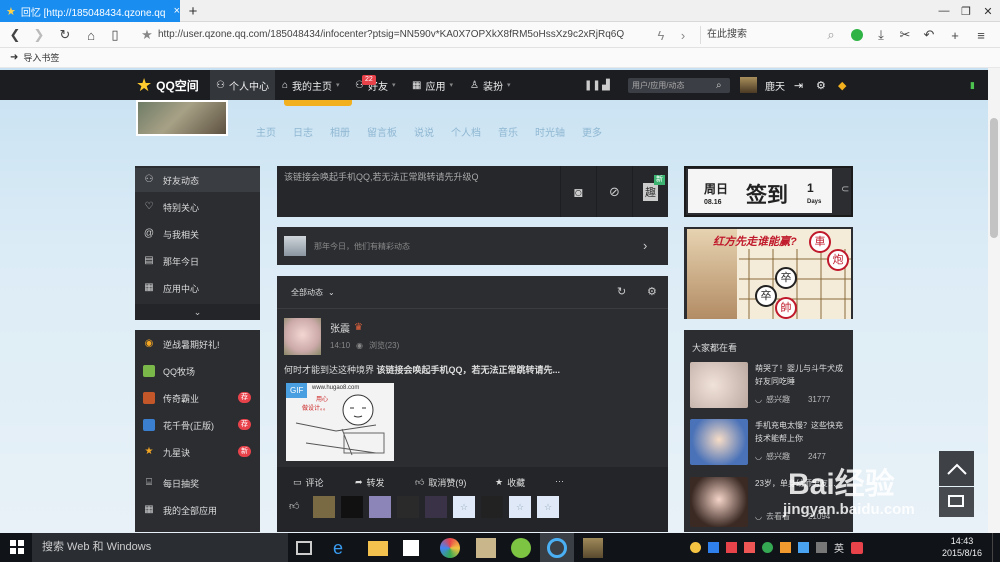  I want to click on qzone-logo: ★ QQ空间, so click(167, 85).